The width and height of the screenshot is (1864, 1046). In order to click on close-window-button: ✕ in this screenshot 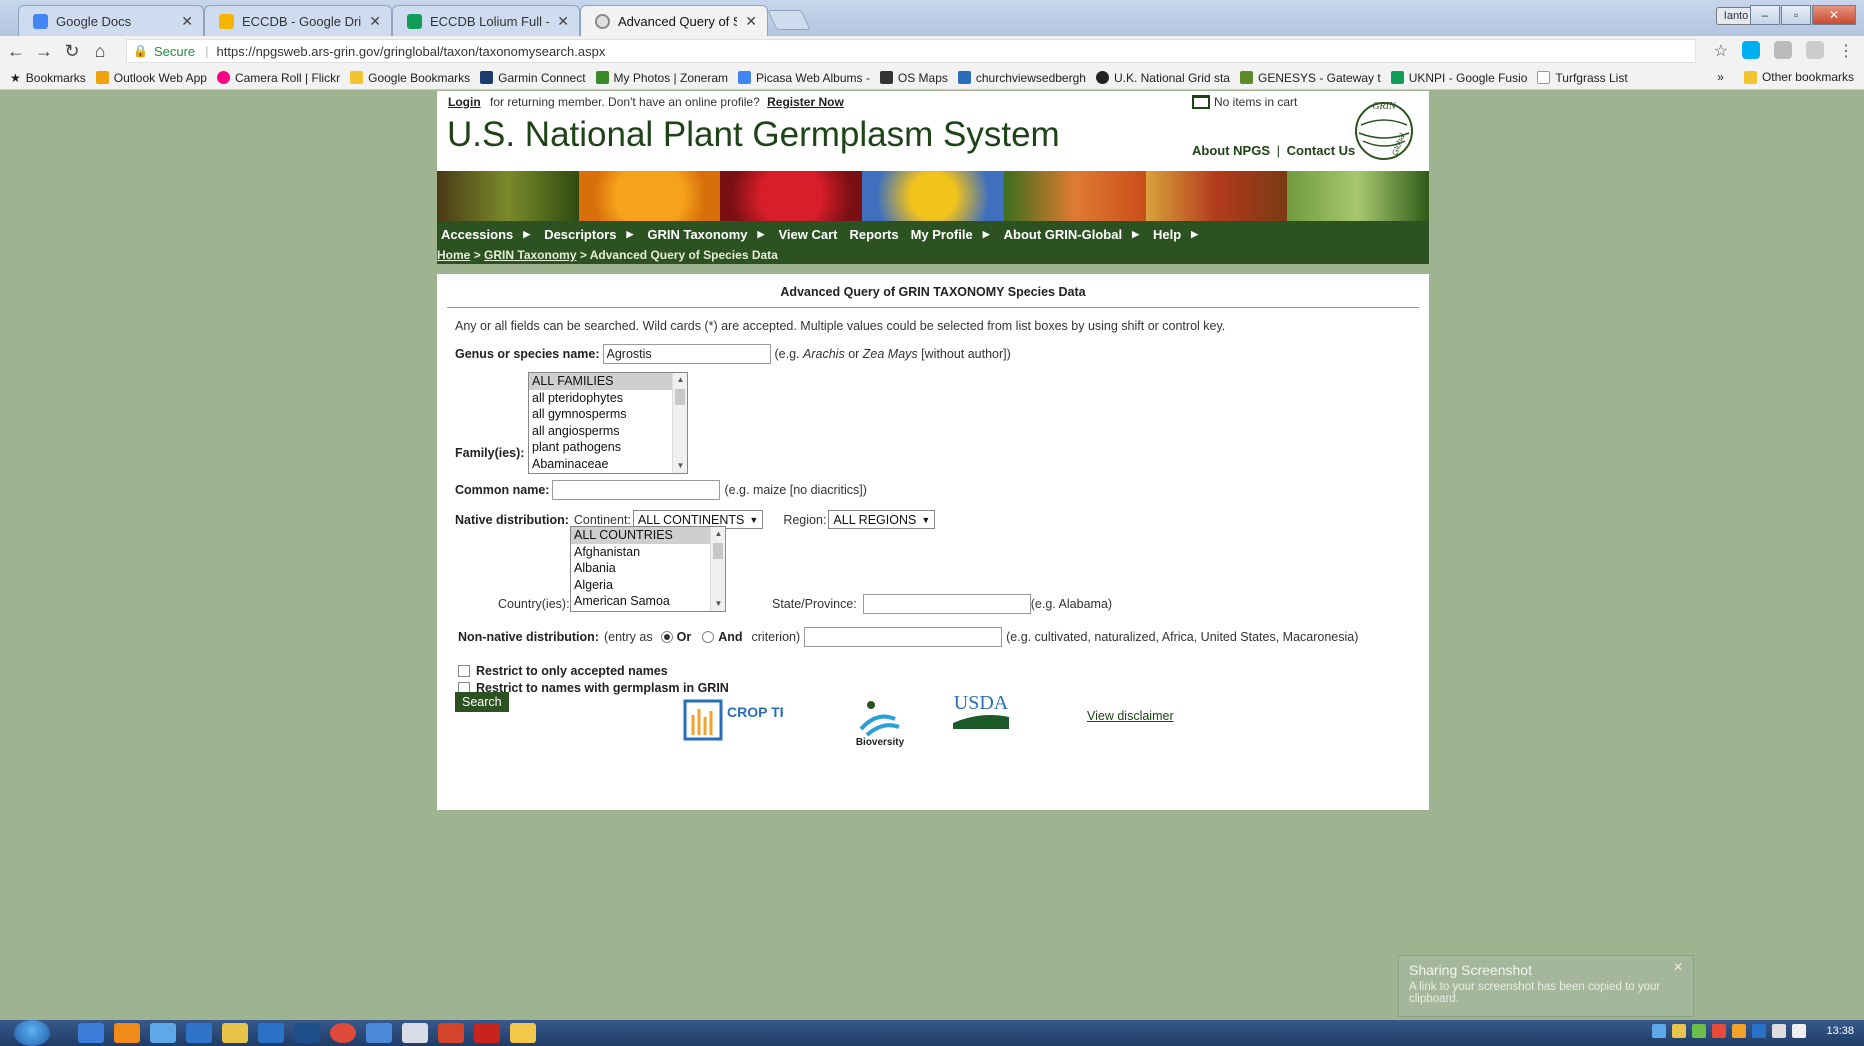, I will do `click(1834, 15)`.